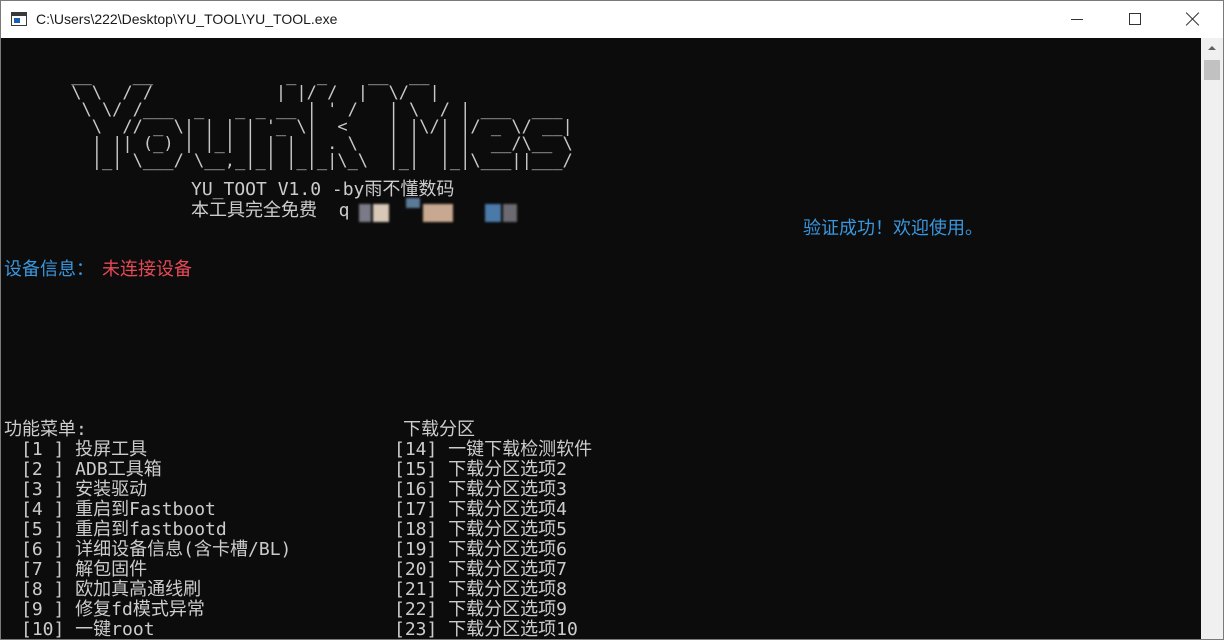 The image size is (1224, 640). I want to click on partition-item: [16] 下载分区选项3, so click(481, 489).